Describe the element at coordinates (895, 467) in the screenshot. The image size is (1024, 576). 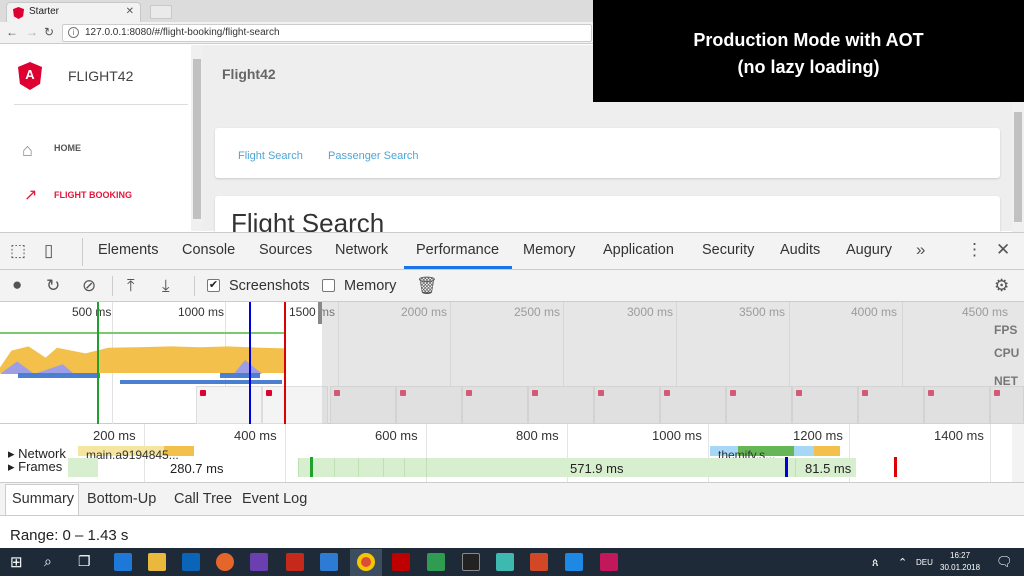
I see `load-marker` at that location.